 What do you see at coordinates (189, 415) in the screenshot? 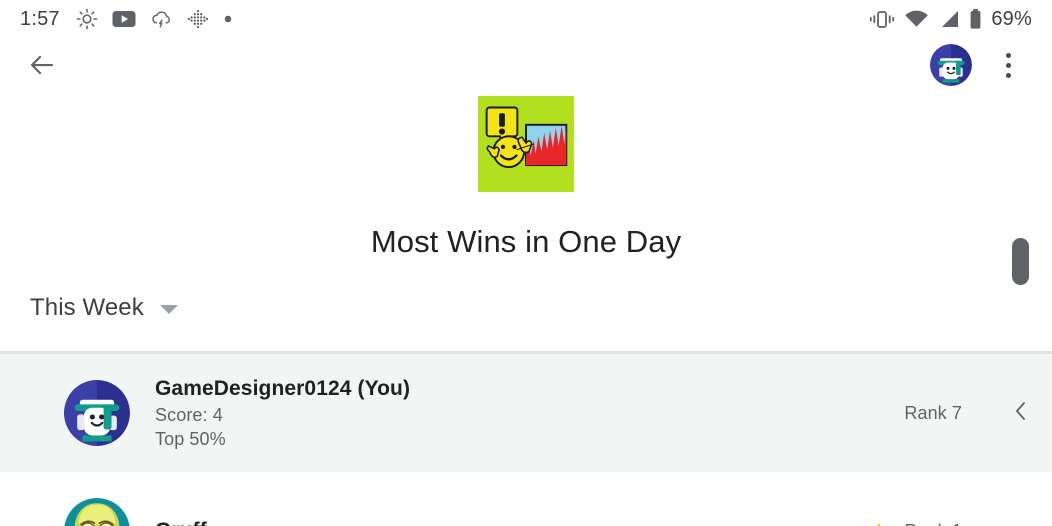
I see `player-score: Score: 4` at bounding box center [189, 415].